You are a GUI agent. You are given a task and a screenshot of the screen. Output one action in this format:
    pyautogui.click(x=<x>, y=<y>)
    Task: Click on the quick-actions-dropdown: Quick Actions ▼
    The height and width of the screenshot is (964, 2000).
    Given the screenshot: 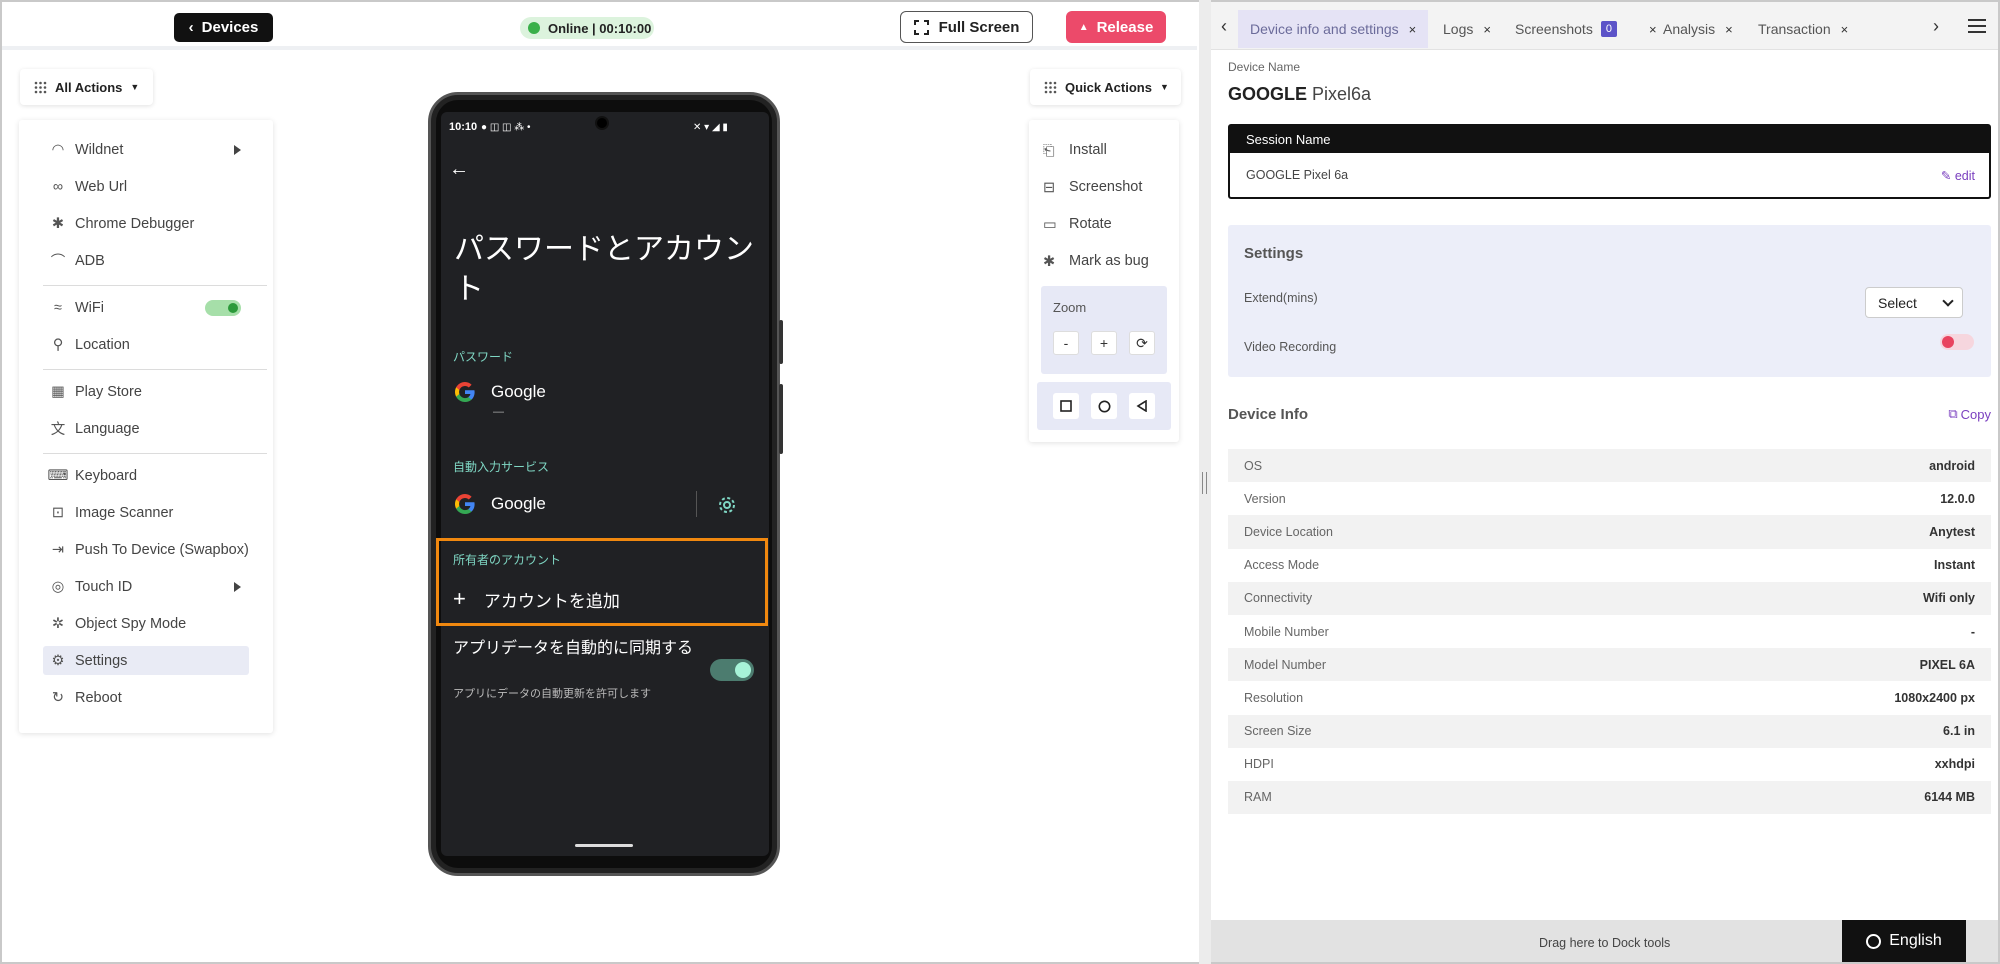 What is the action you would take?
    pyautogui.click(x=1105, y=87)
    